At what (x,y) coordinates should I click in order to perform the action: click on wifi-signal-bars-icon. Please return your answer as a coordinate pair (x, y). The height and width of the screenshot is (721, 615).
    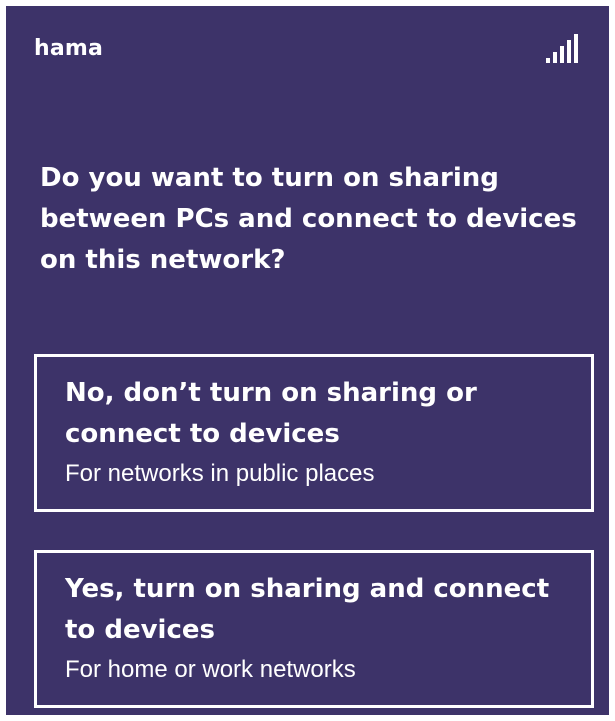
    Looking at the image, I should click on (562, 48).